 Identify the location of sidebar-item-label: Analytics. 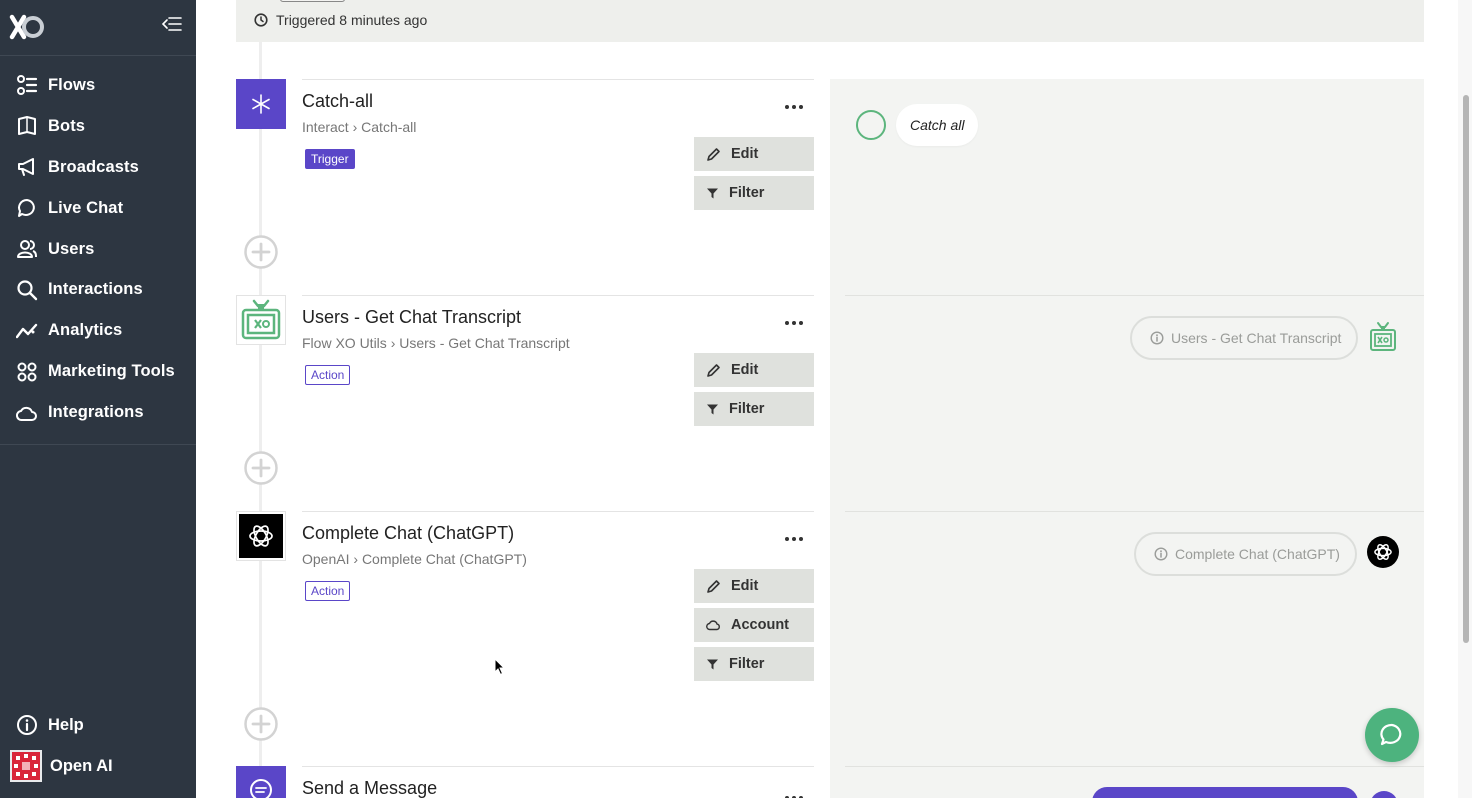
(85, 330).